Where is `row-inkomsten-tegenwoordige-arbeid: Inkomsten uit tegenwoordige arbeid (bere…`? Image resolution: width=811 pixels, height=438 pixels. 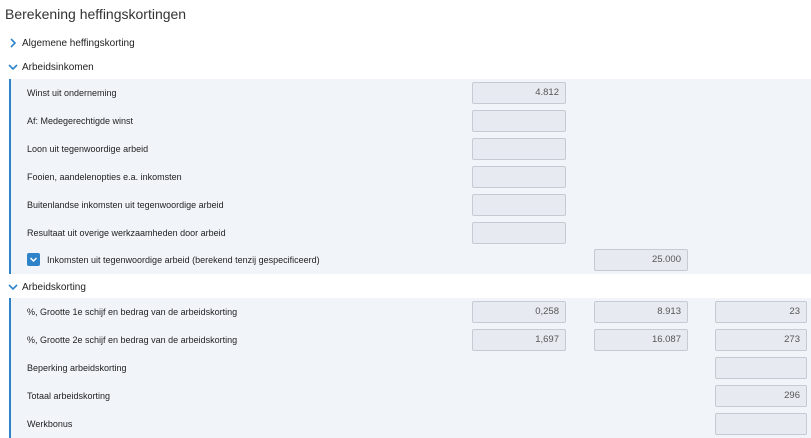 row-inkomsten-tegenwoordige-arbeid: Inkomsten uit tegenwoordige arbeid (bere… is located at coordinates (411, 260).